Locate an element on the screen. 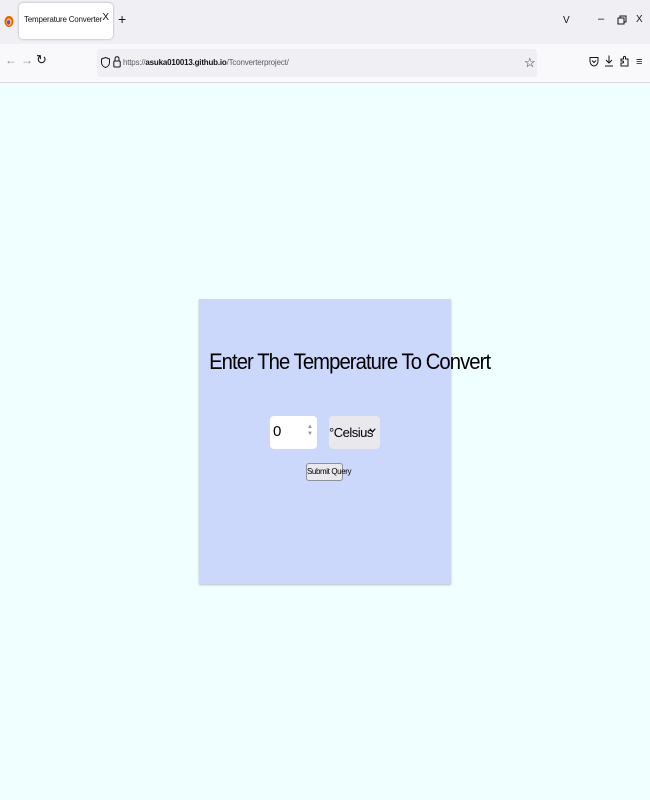  firefox-logo-icon is located at coordinates (9, 21).